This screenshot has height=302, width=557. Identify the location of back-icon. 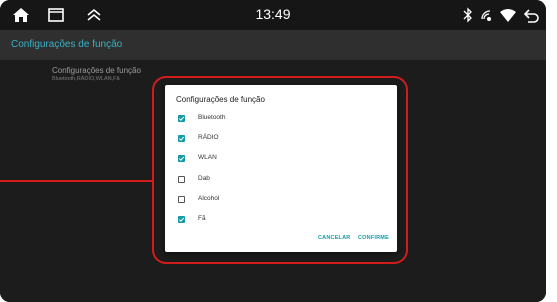
(532, 15).